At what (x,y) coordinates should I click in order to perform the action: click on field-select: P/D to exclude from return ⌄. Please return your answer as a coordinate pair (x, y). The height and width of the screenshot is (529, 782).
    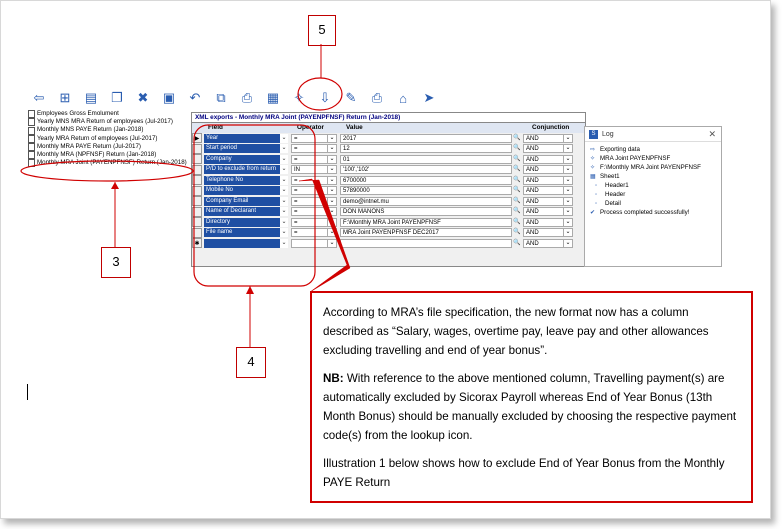
    Looking at the image, I should click on (246, 170).